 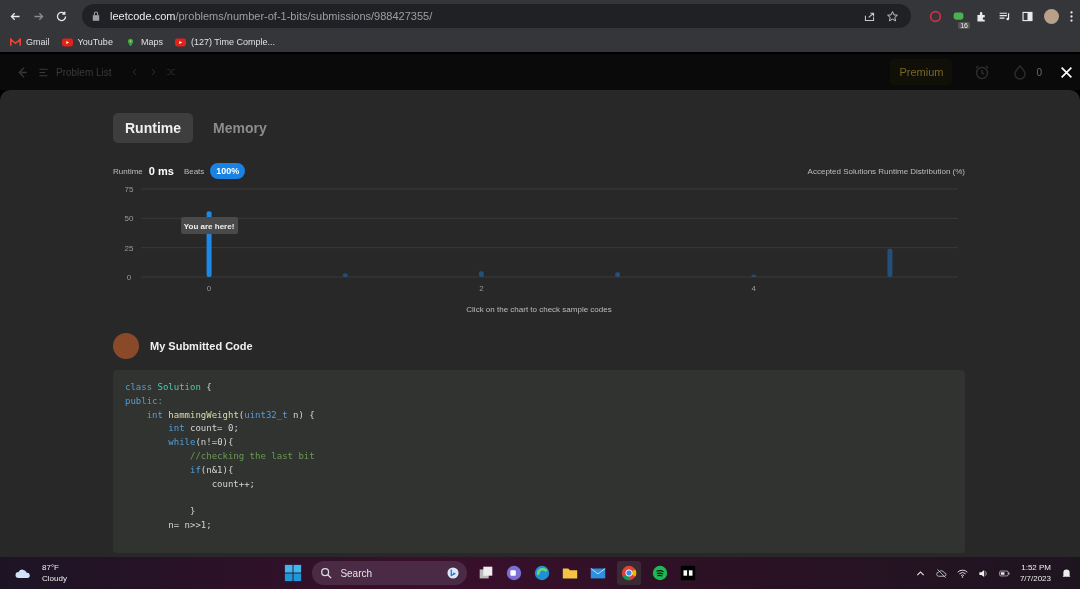 What do you see at coordinates (129, 219) in the screenshot?
I see `y-tick-label: 50` at bounding box center [129, 219].